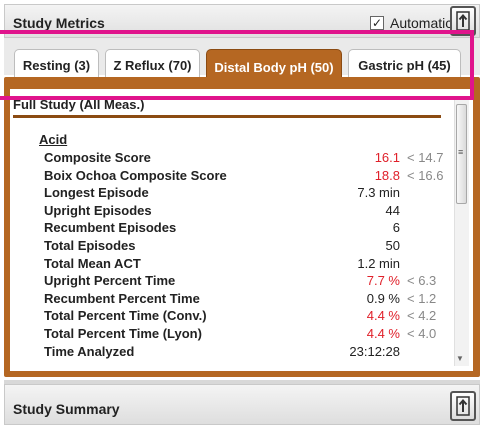 The height and width of the screenshot is (429, 486). Describe the element at coordinates (123, 333) in the screenshot. I see `metric-name: Total Percent Time (Lyon)` at that location.